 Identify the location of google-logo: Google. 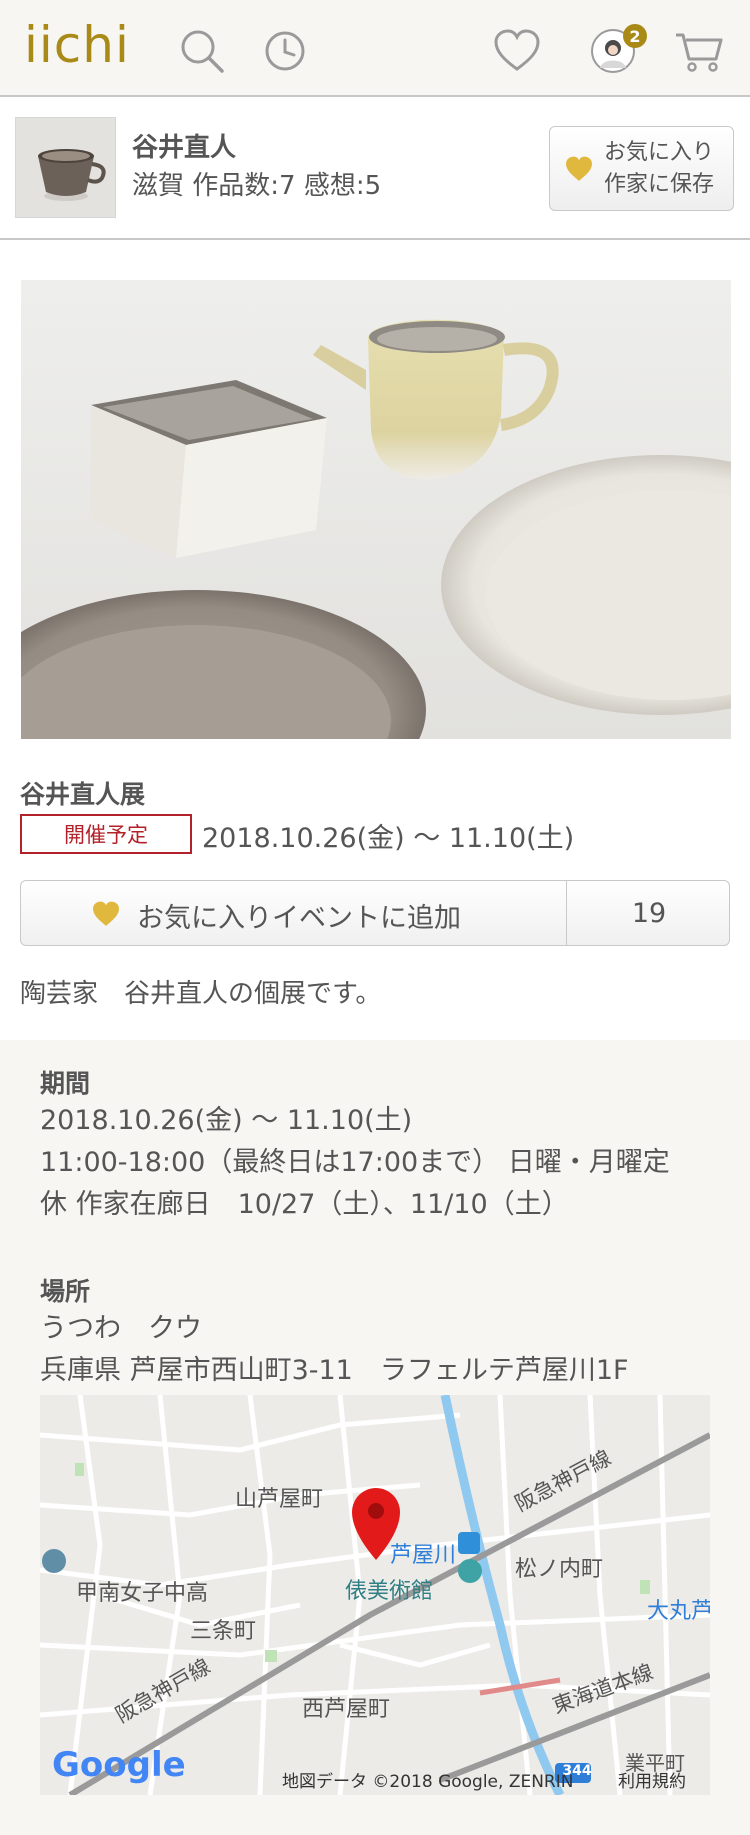
(119, 1765).